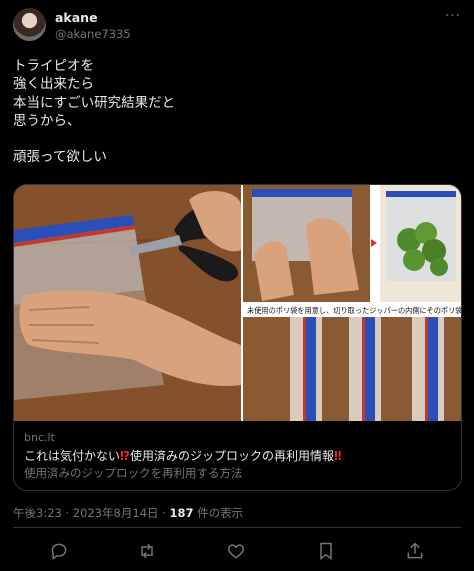  I want to click on view-count: 187, so click(181, 513).